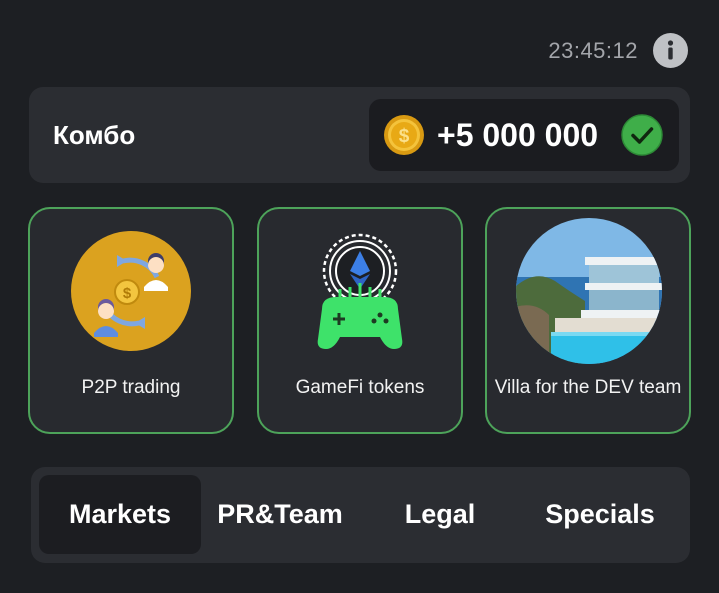 The height and width of the screenshot is (593, 719). I want to click on reward-amount: +5 000 000, so click(518, 135).